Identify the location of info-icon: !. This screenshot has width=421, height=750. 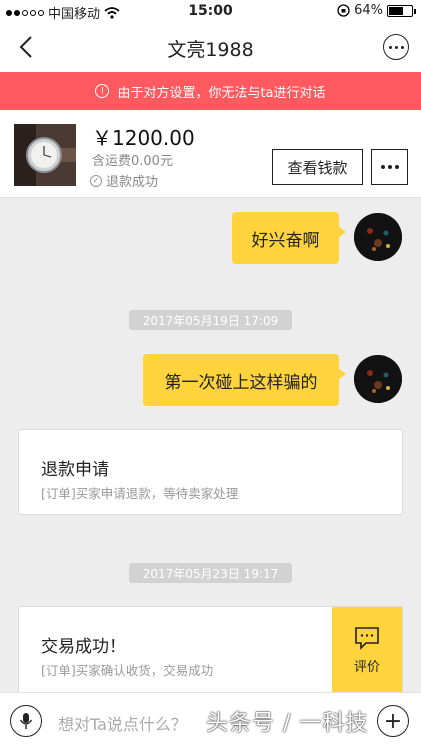
(102, 91).